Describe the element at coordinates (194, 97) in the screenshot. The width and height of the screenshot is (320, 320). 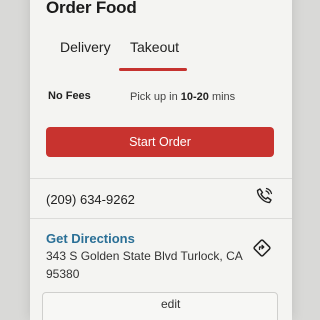
I see `pickup-time-value: 10-20` at that location.